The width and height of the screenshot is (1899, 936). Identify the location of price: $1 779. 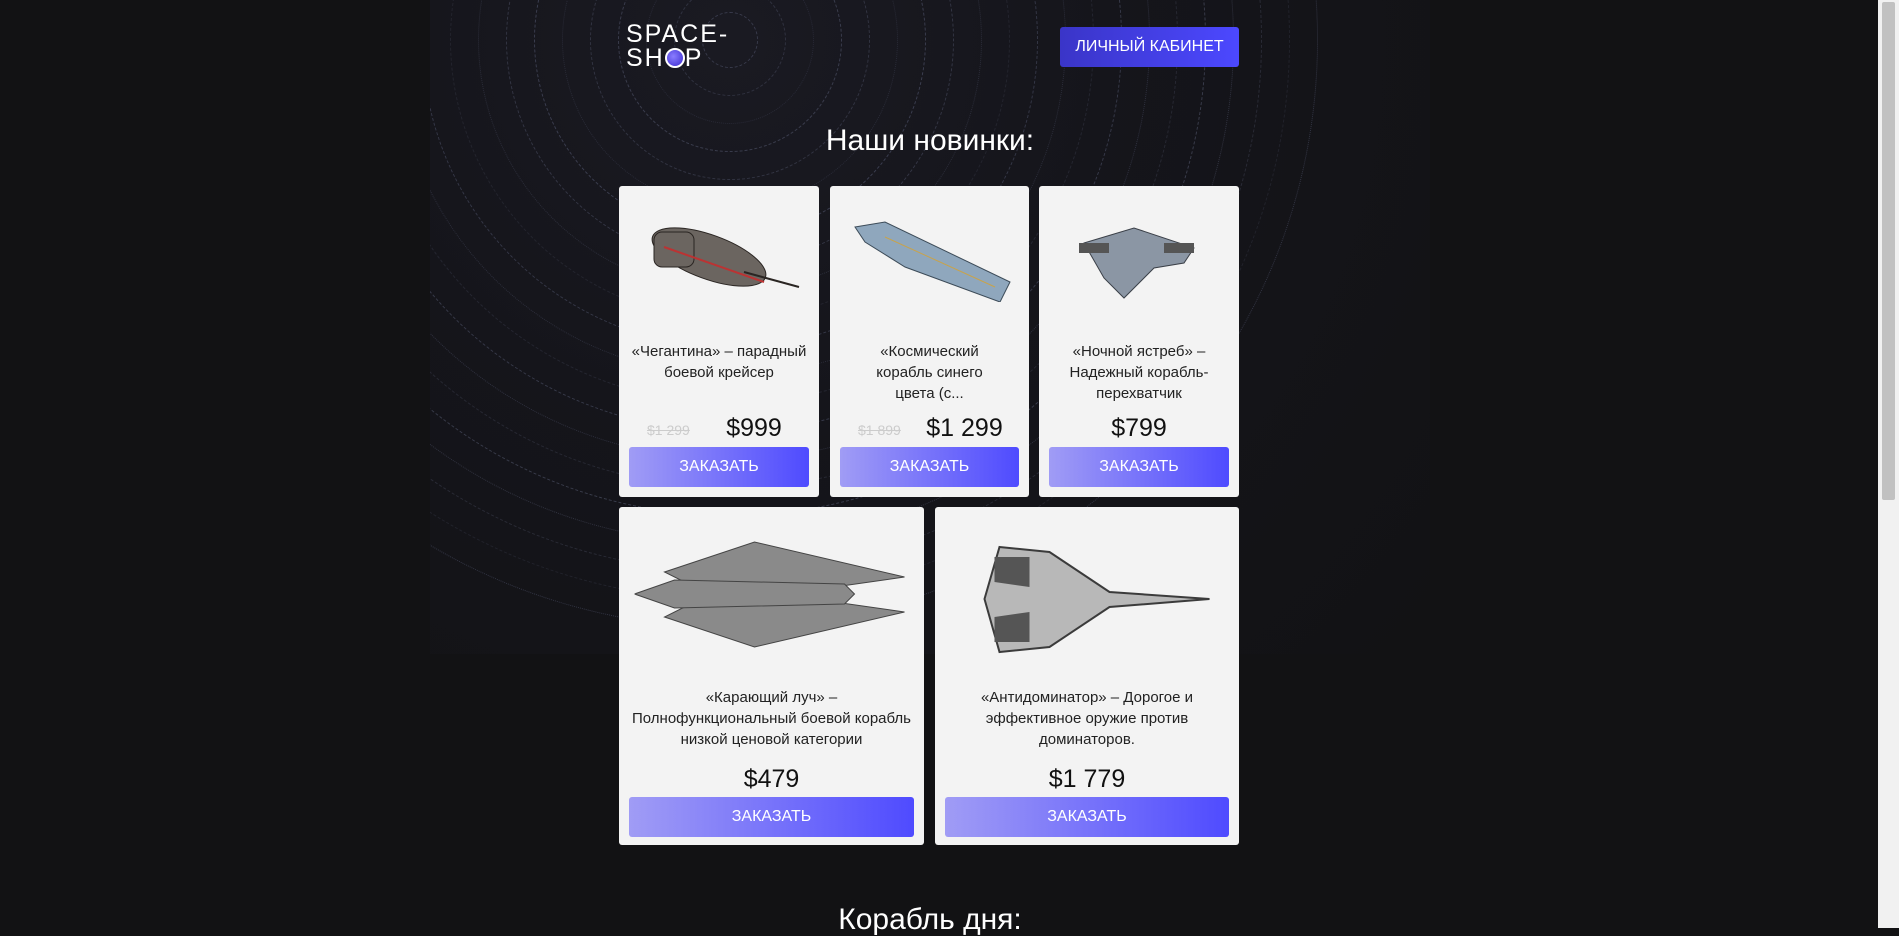
(1087, 779).